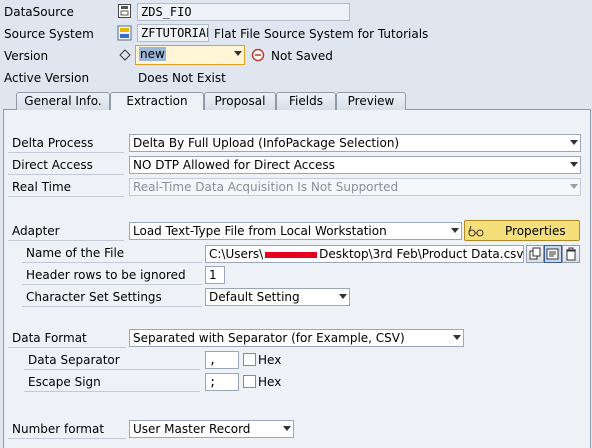  I want to click on file-name-prefix: C:\Users\, so click(236, 254).